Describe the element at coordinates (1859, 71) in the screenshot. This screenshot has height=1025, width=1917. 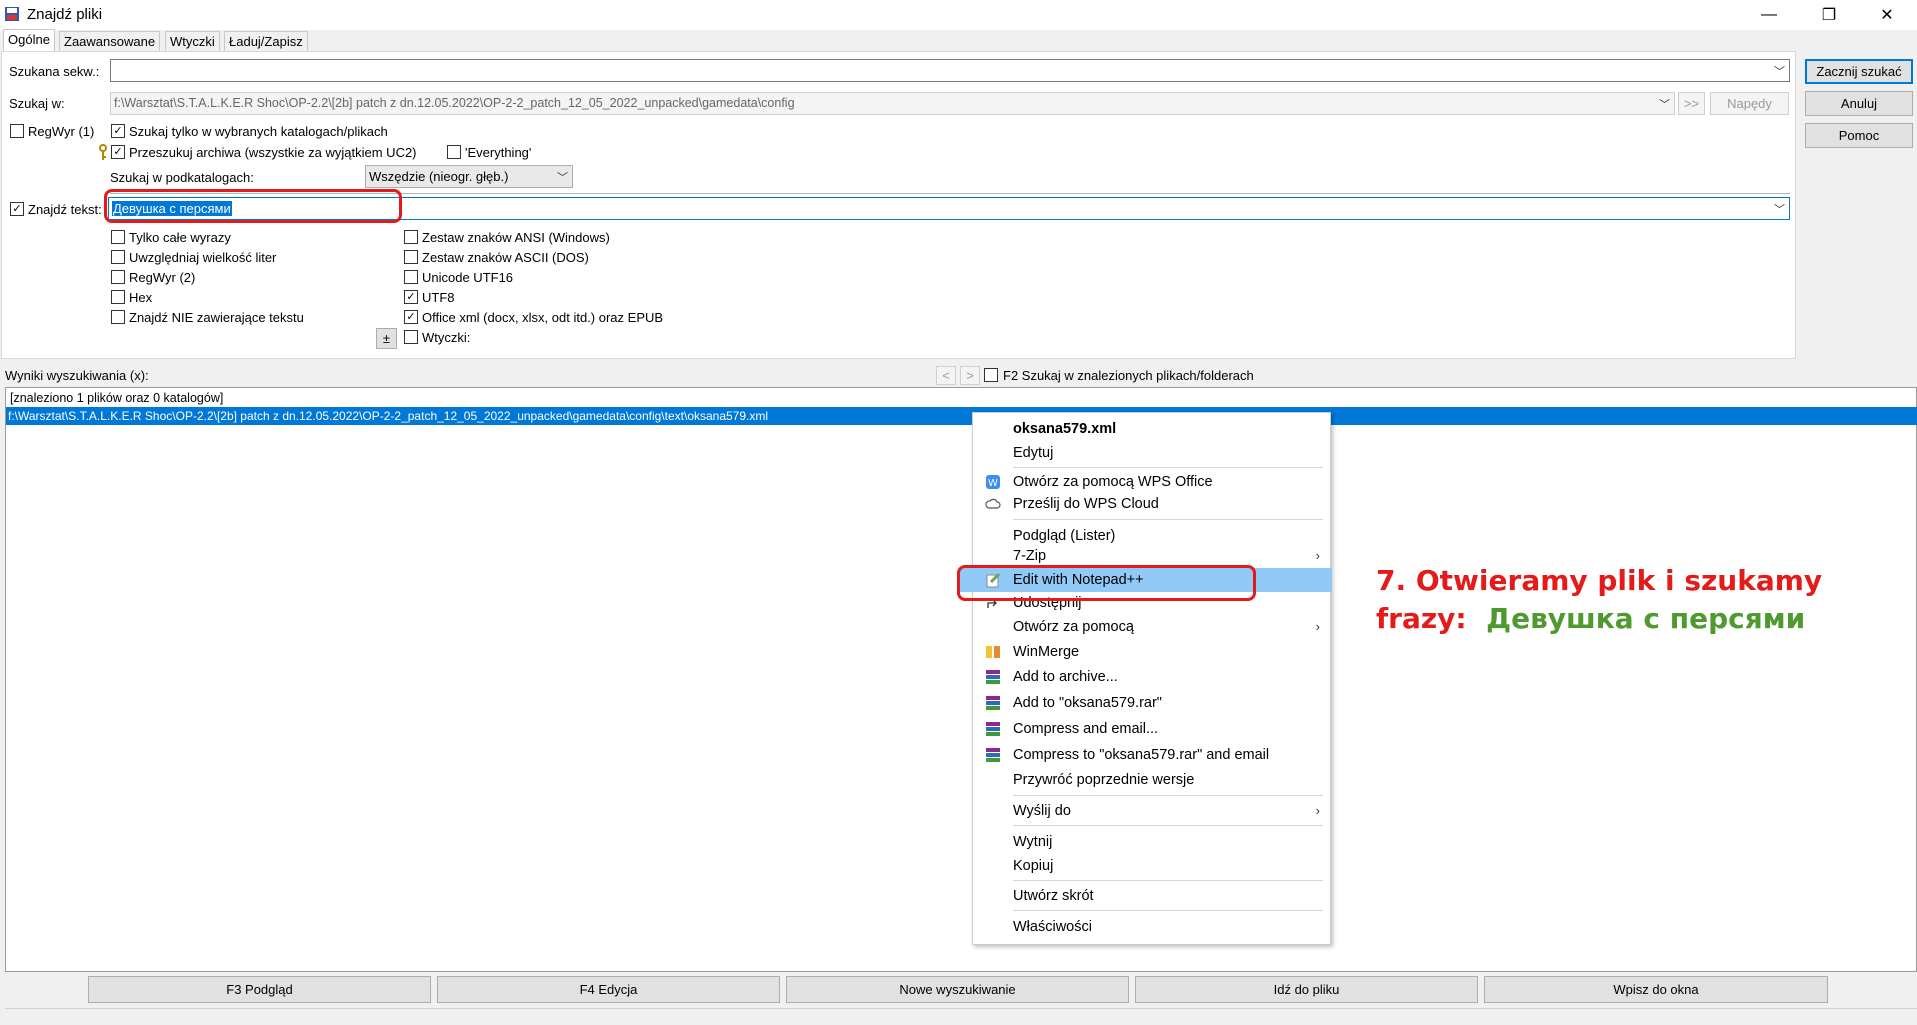
I see `start-search-button: Zacznij szukać` at that location.